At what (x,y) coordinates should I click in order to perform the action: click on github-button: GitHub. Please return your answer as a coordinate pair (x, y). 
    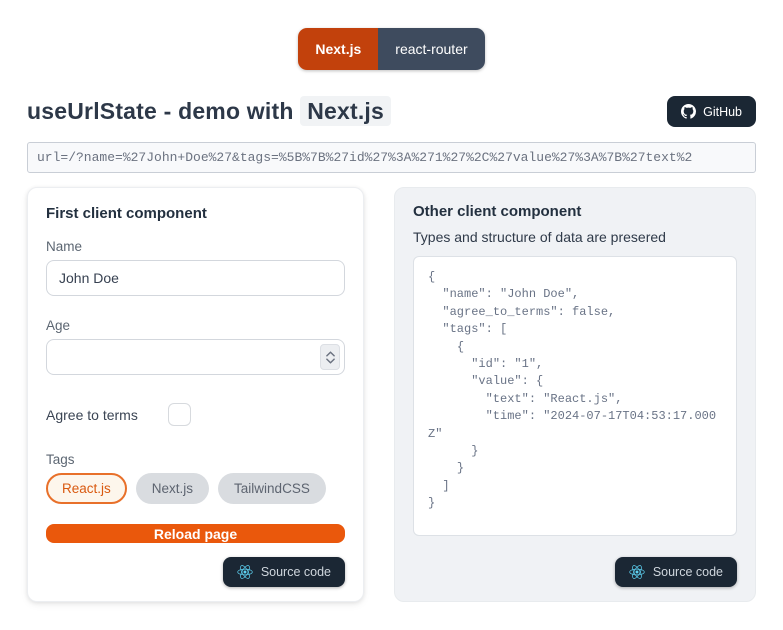
    Looking at the image, I should click on (711, 111).